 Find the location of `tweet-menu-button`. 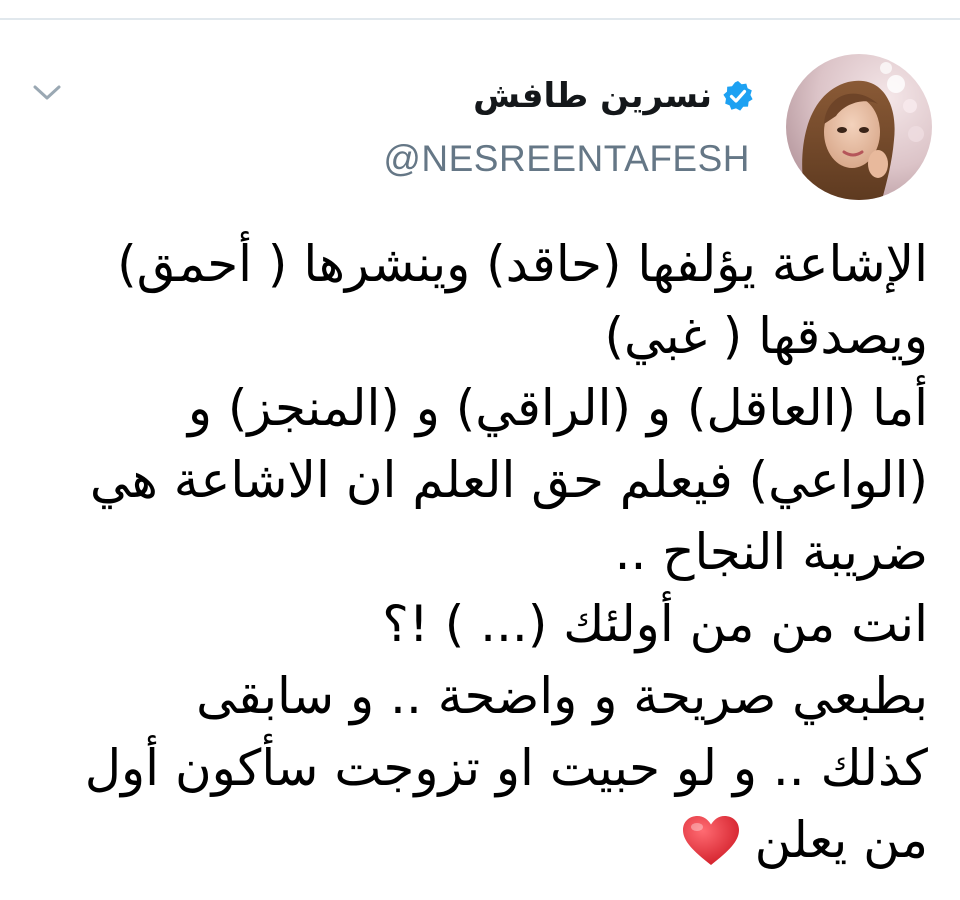

tweet-menu-button is located at coordinates (47, 93).